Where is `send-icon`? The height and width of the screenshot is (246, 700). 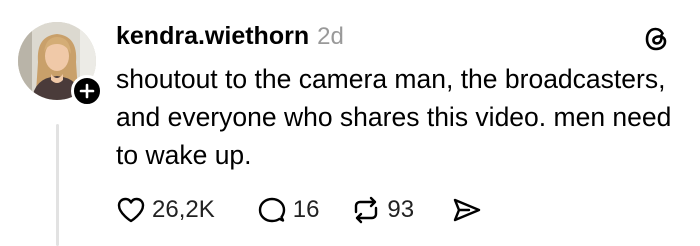
send-icon is located at coordinates (467, 210).